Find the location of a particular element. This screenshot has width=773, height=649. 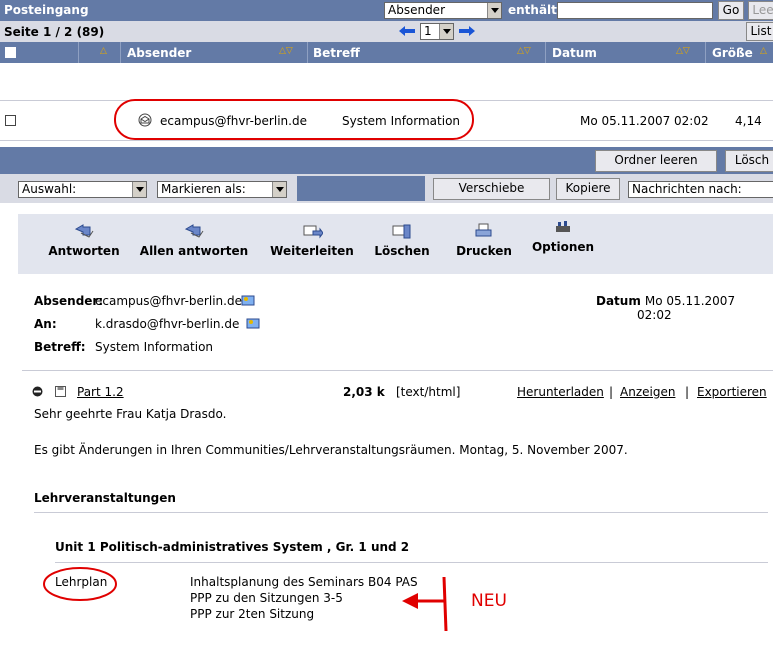

to-label: An: is located at coordinates (45, 324).